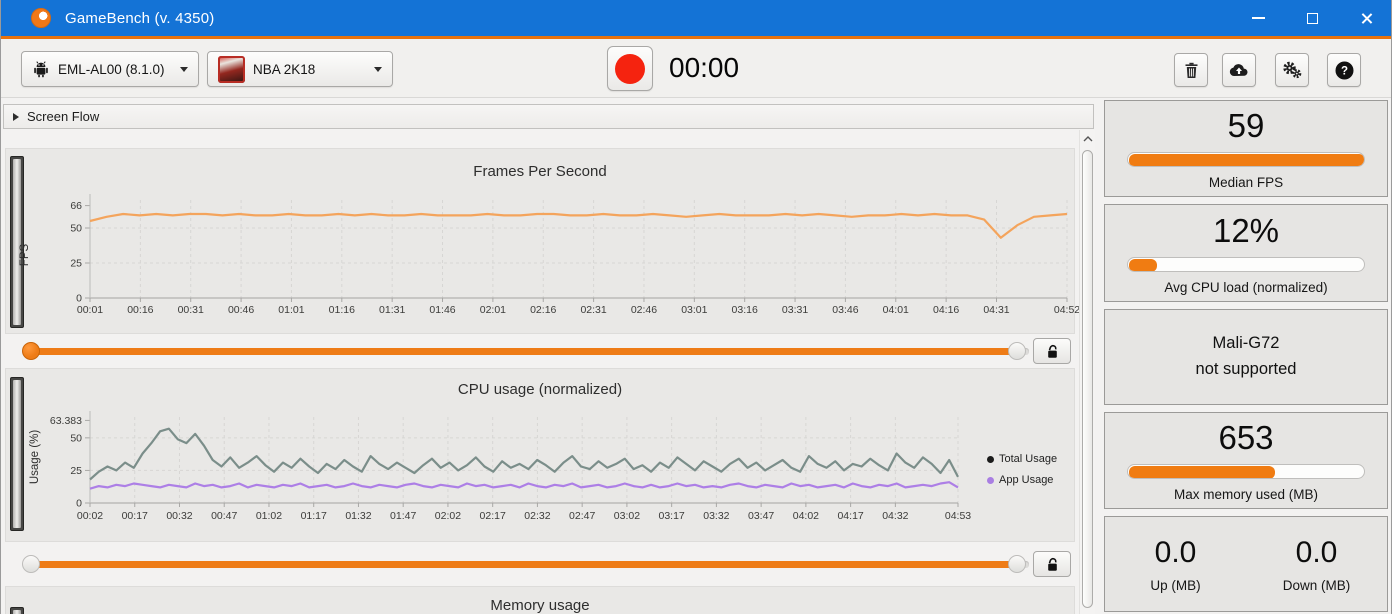 The width and height of the screenshot is (1392, 614). What do you see at coordinates (996, 310) in the screenshot?
I see `svg-text: 04:31` at bounding box center [996, 310].